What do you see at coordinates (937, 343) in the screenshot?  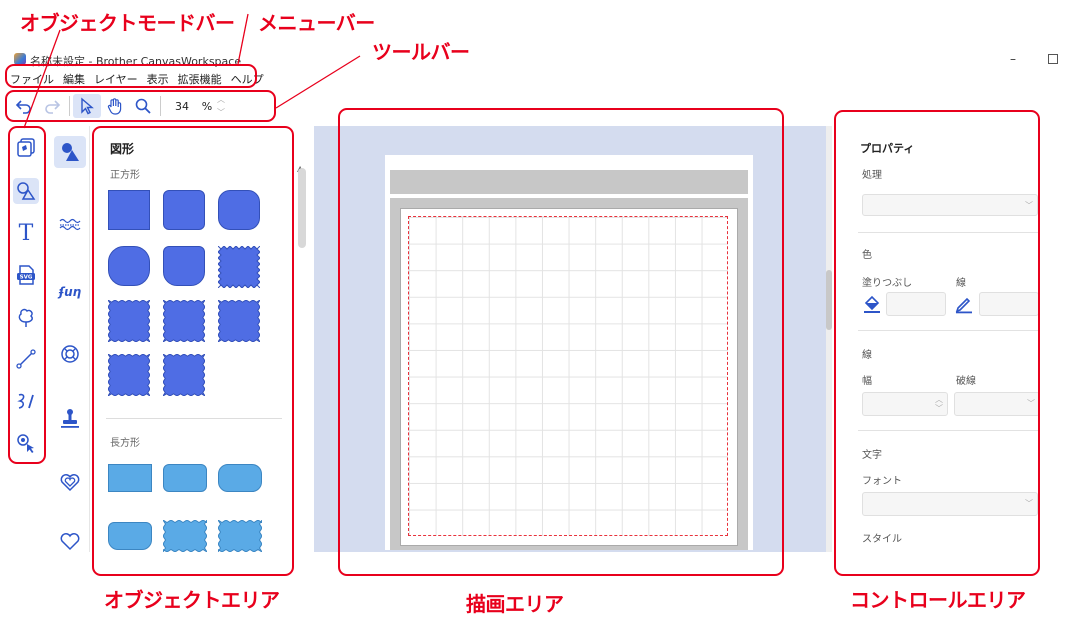 I see `control-area-highlight` at bounding box center [937, 343].